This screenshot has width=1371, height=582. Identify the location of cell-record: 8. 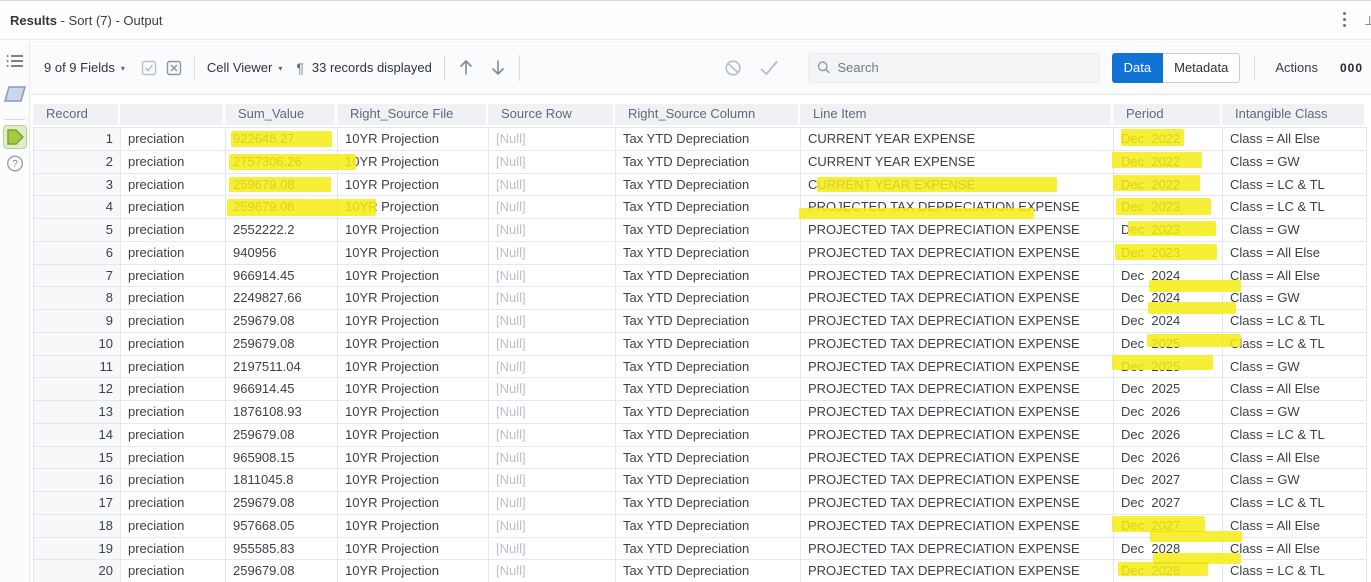
(77, 298).